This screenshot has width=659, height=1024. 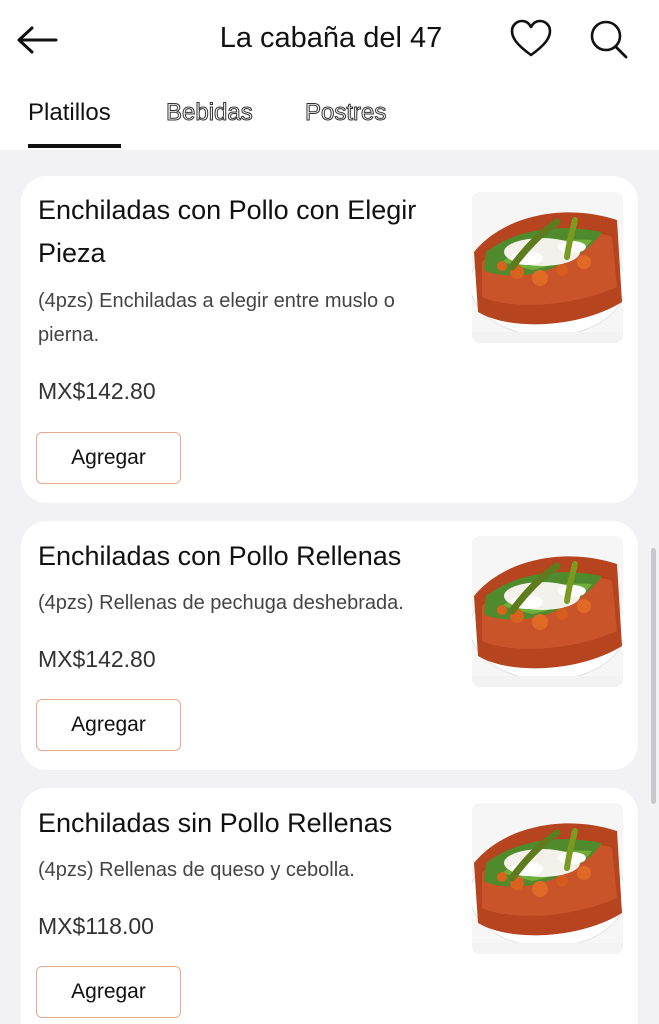 I want to click on search-button, so click(x=609, y=39).